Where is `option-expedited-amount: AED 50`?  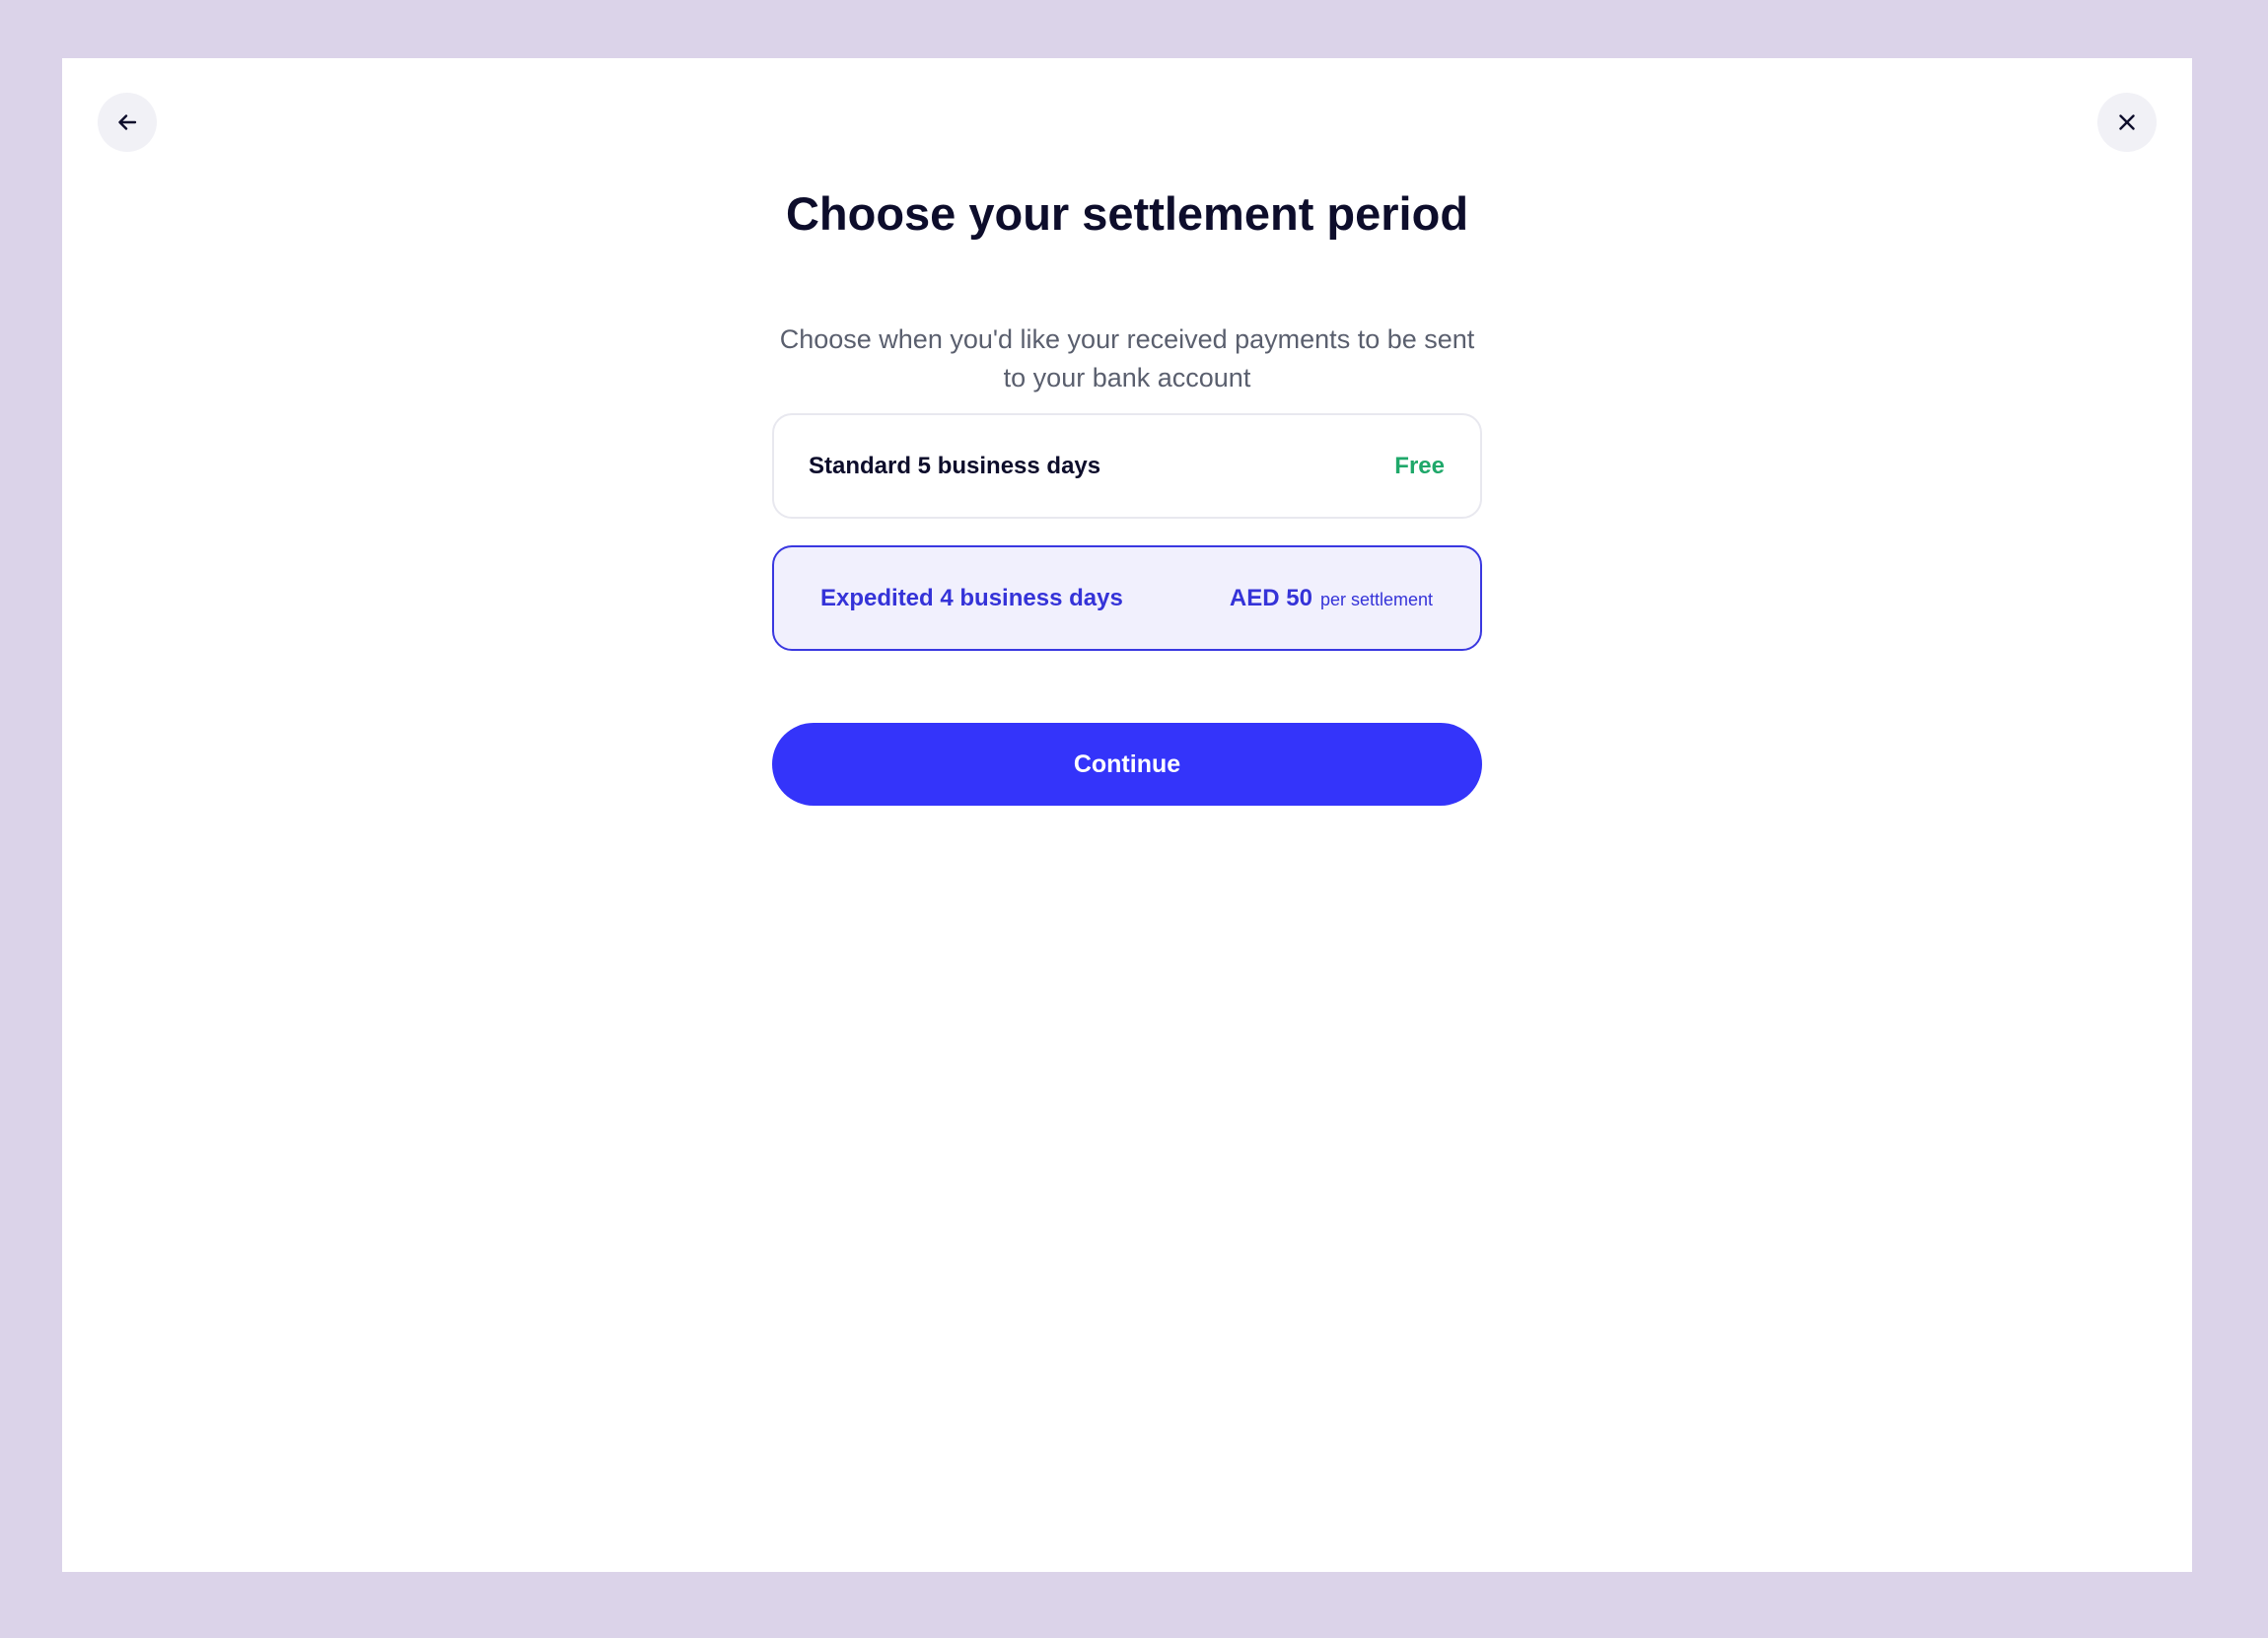
option-expedited-amount: AED 50 is located at coordinates (1270, 597).